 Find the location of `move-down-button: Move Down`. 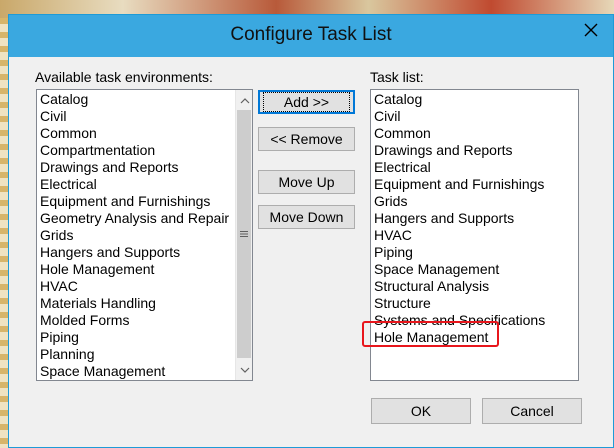

move-down-button: Move Down is located at coordinates (306, 217).